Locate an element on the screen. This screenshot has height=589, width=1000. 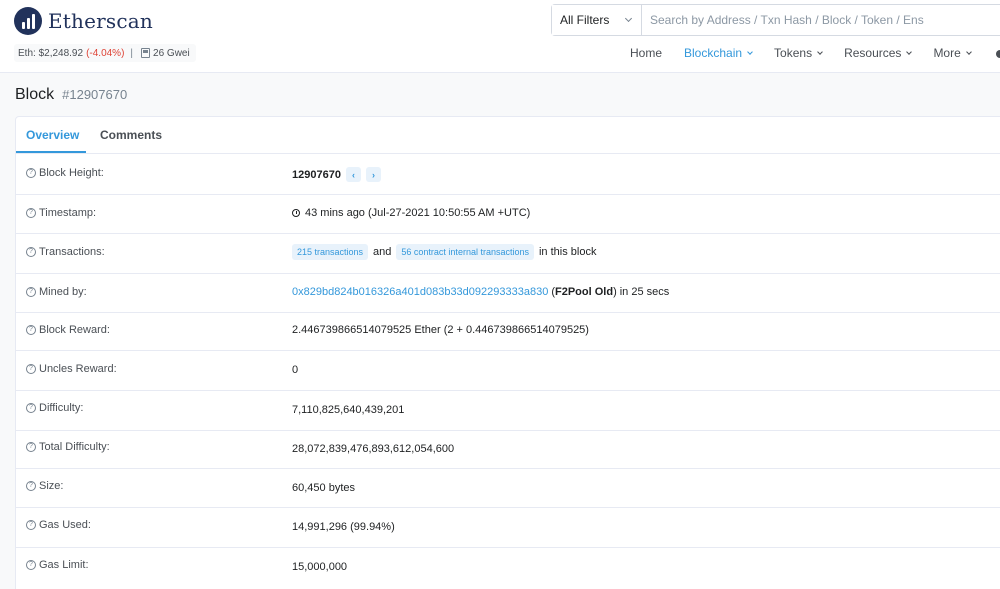
gas-price: 26 Gwei is located at coordinates (171, 53).